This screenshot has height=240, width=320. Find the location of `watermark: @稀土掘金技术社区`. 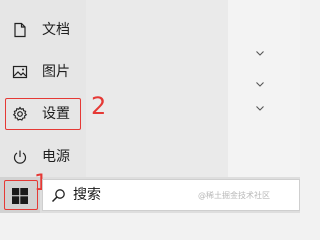

watermark: @稀土掘金技术社区 is located at coordinates (234, 195).